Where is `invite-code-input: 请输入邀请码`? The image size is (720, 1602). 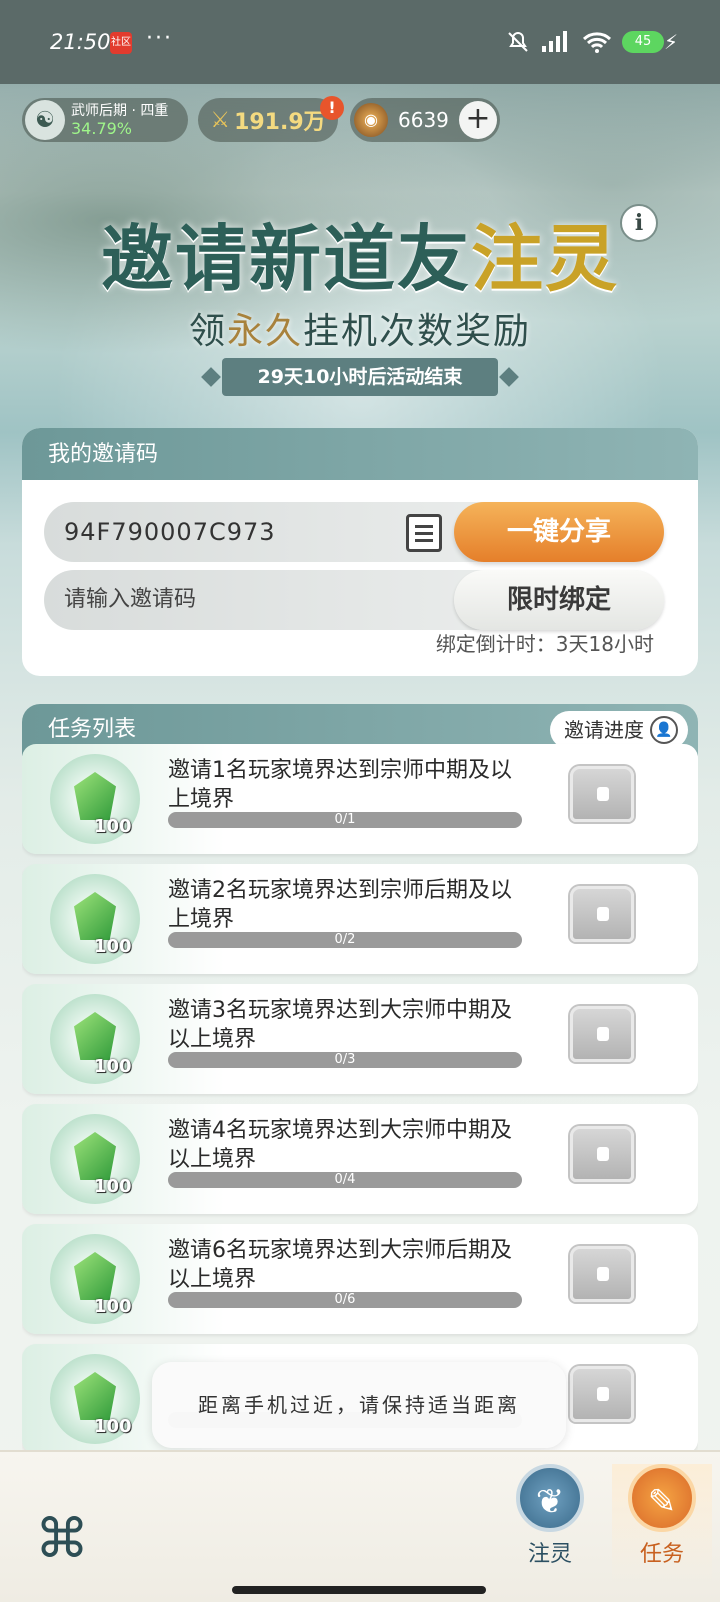 invite-code-input: 请输入邀请码 is located at coordinates (130, 600).